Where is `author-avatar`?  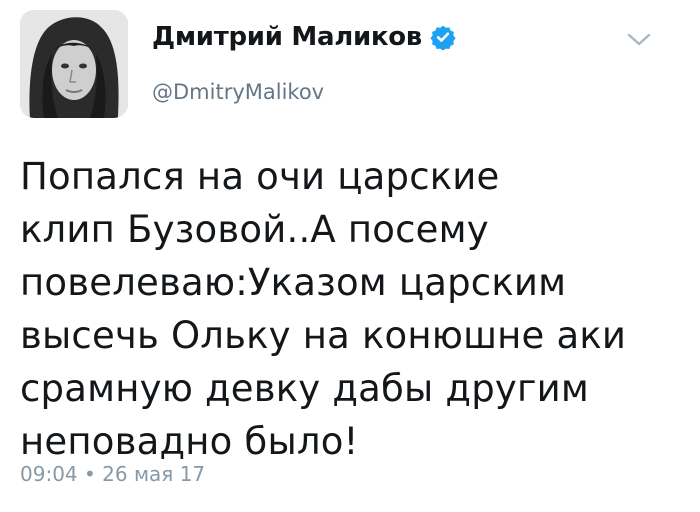
author-avatar is located at coordinates (74, 64).